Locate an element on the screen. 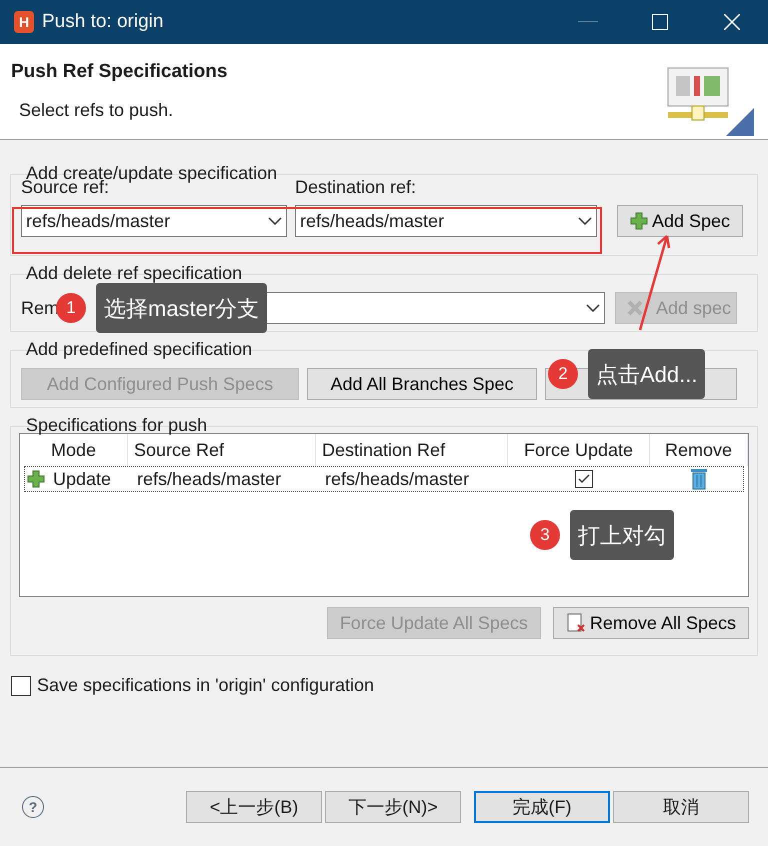 The height and width of the screenshot is (846, 768). step-number-tooltip: 2 is located at coordinates (563, 374).